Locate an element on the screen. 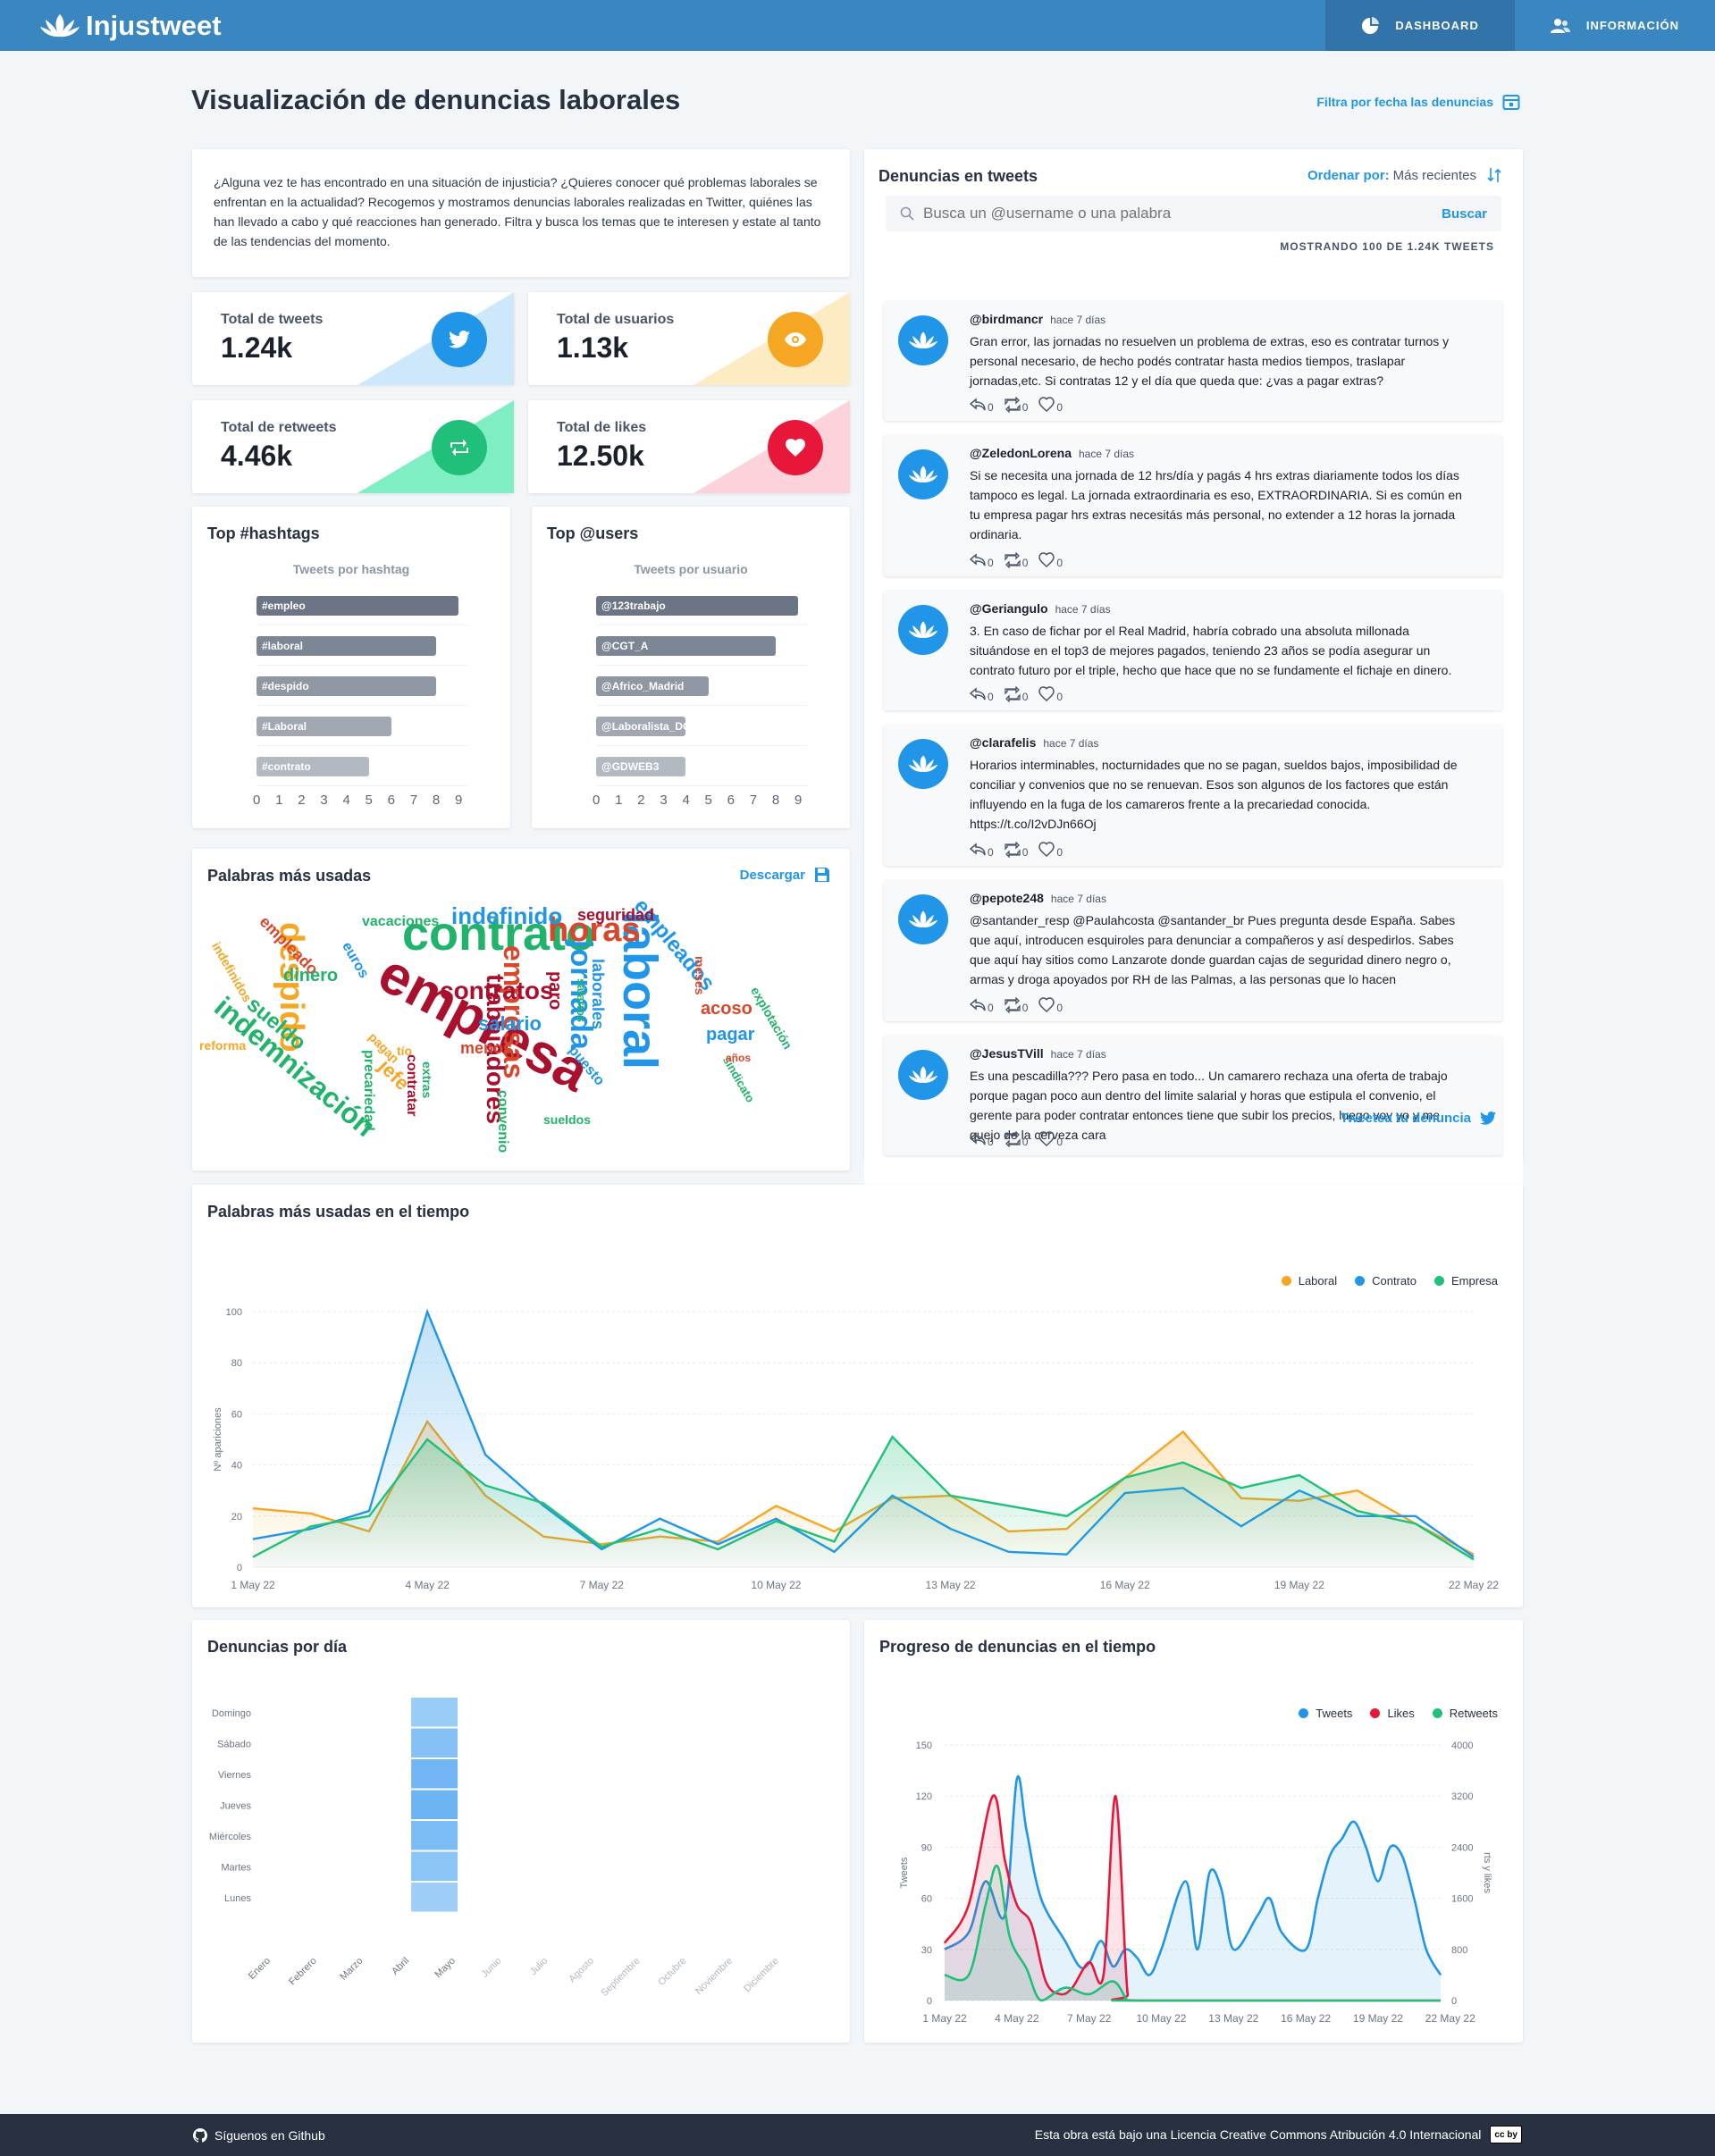 The image size is (1715, 2156). github-link: Síguenos en Github is located at coordinates (259, 2136).